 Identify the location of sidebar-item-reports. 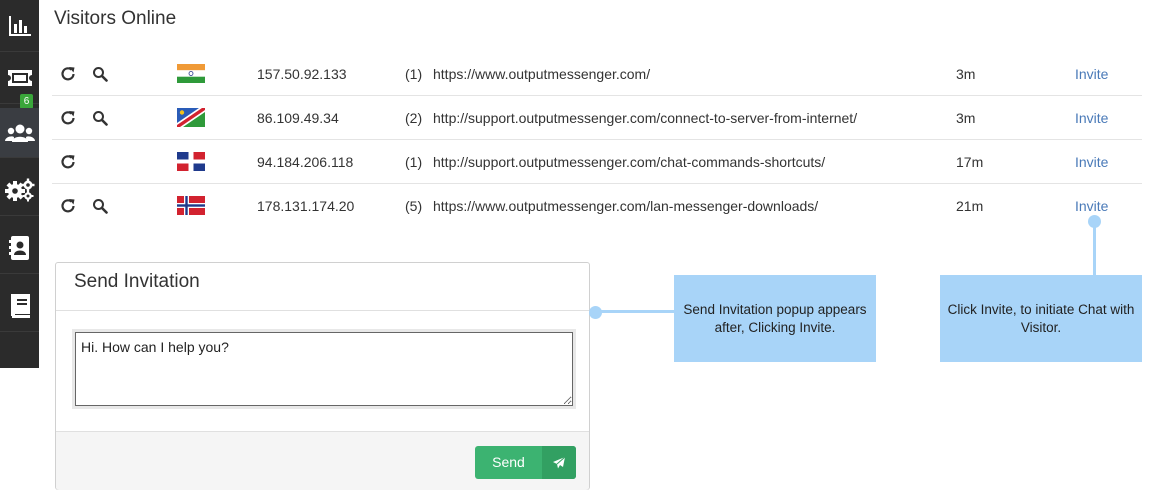
(19, 26).